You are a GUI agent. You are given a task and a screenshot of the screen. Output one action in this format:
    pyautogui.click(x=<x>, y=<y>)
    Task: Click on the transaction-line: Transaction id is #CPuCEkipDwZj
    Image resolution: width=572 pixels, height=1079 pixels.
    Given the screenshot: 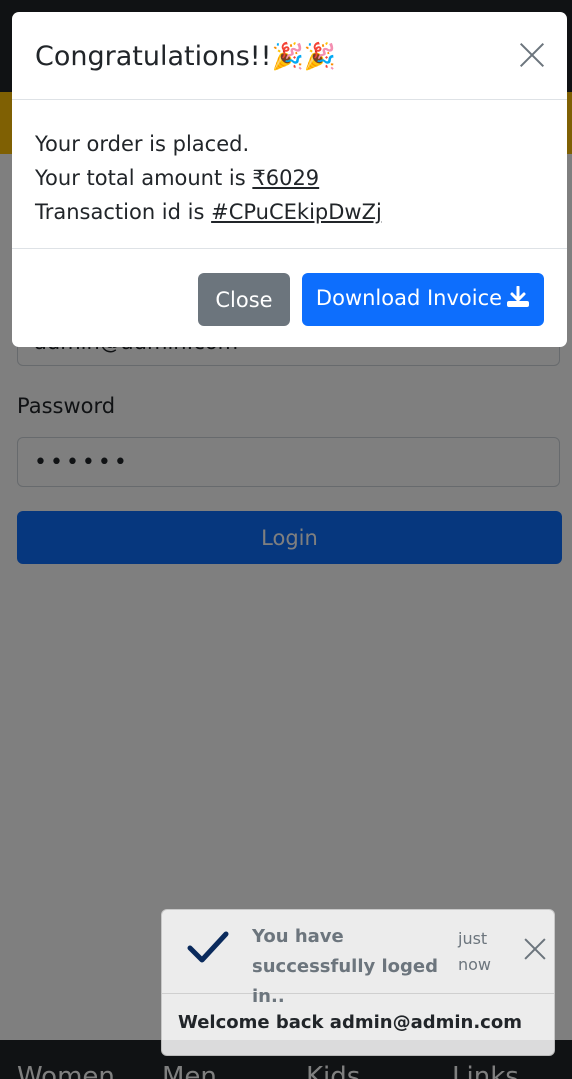 What is the action you would take?
    pyautogui.click(x=208, y=212)
    